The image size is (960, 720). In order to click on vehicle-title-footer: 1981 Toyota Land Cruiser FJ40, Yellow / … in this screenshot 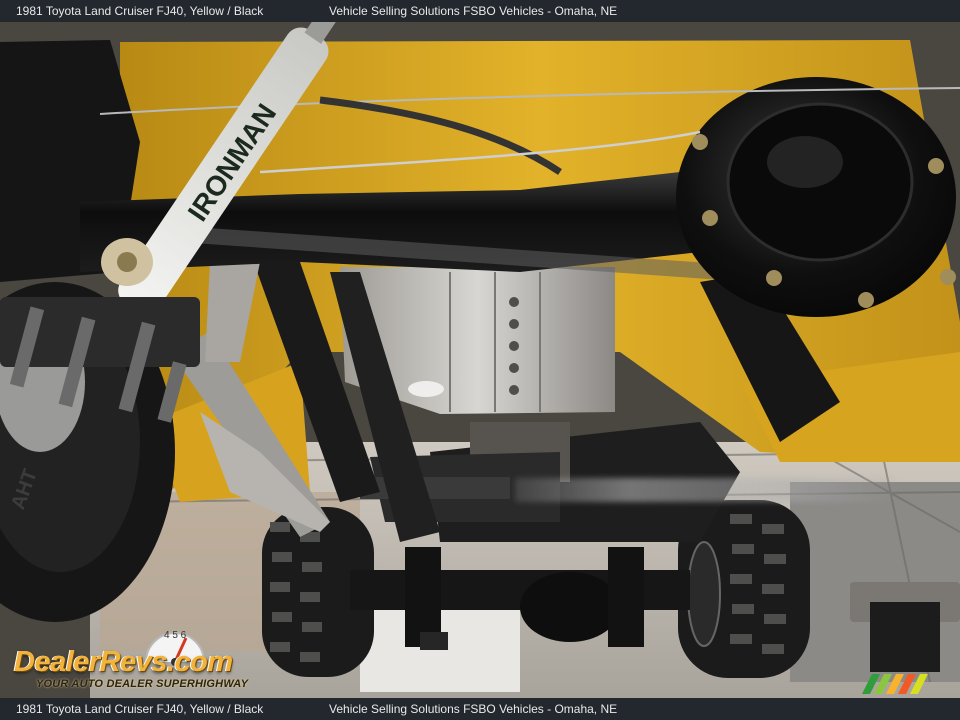, I will do `click(140, 709)`.